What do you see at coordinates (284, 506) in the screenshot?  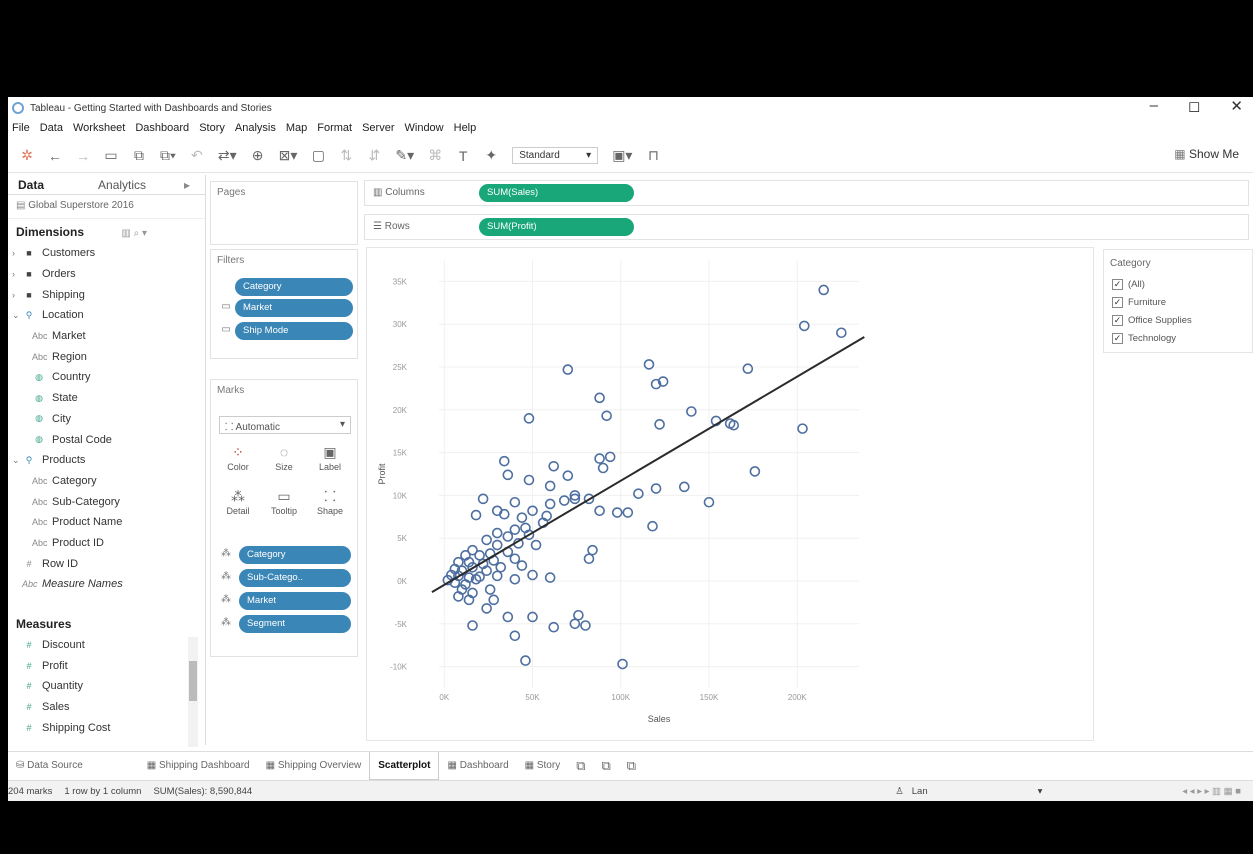 I see `marks-tooltip-button: ▭ Tooltip` at bounding box center [284, 506].